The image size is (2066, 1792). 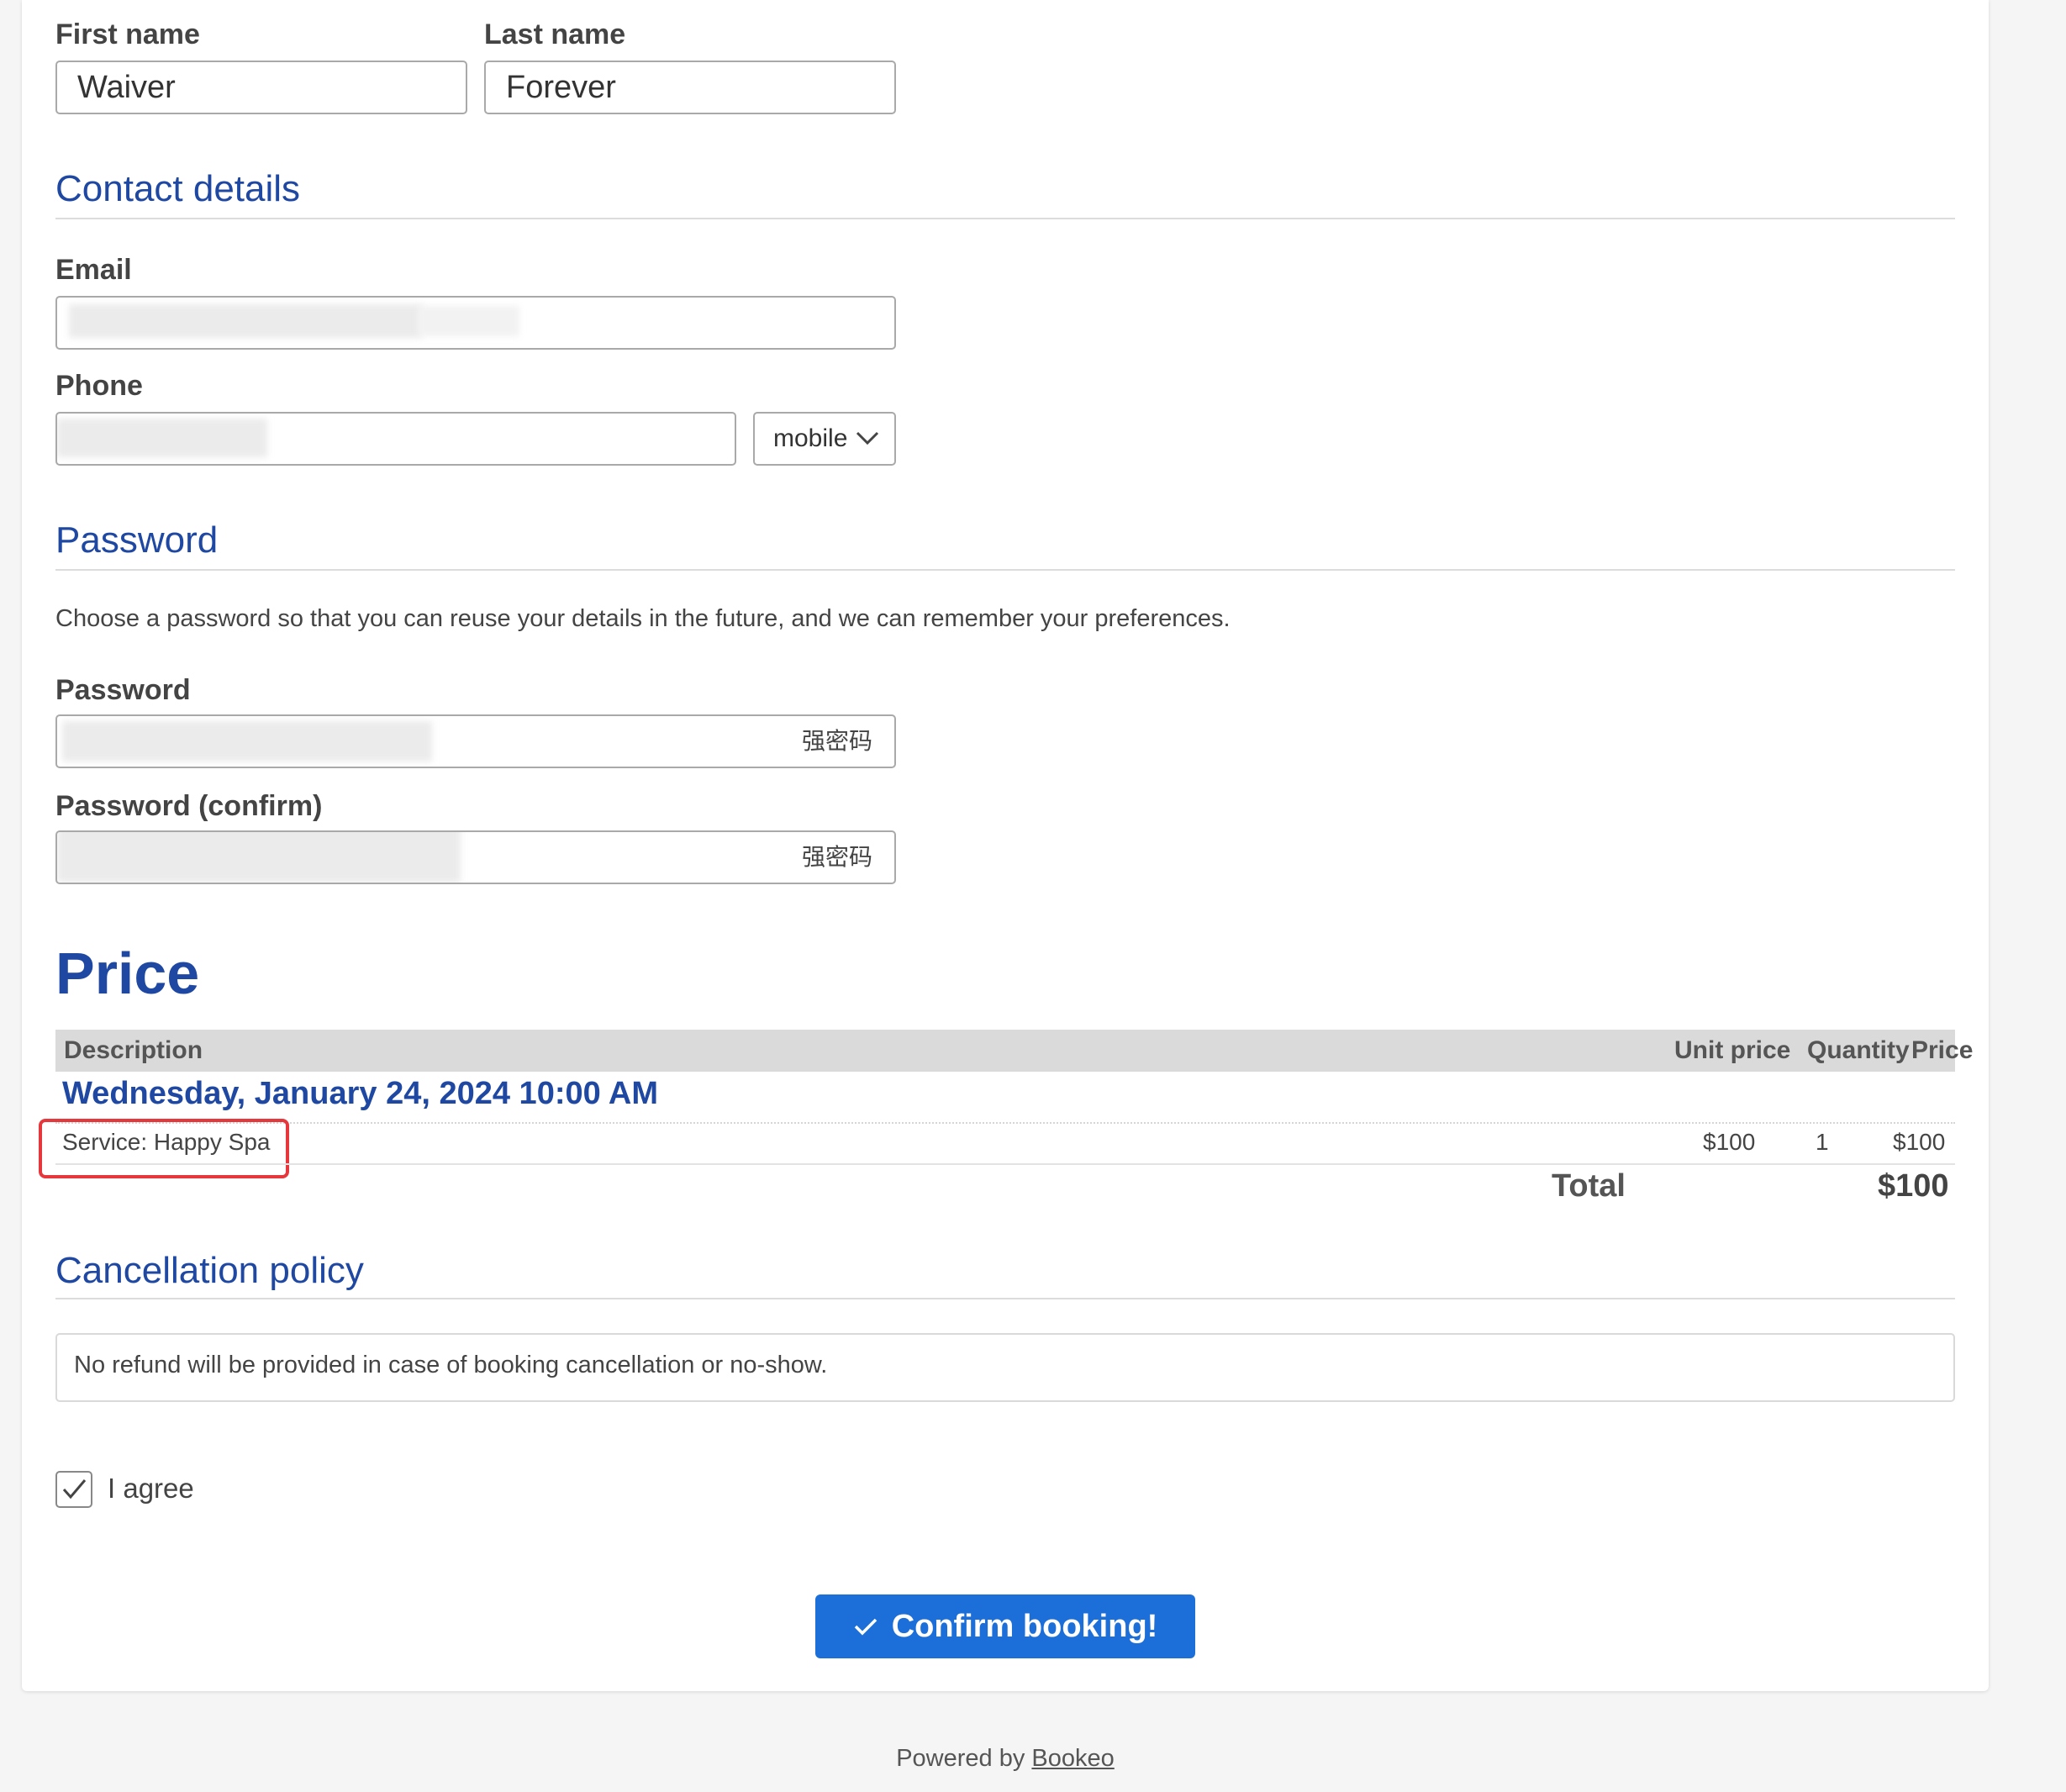 I want to click on redacted-email, so click(x=245, y=321).